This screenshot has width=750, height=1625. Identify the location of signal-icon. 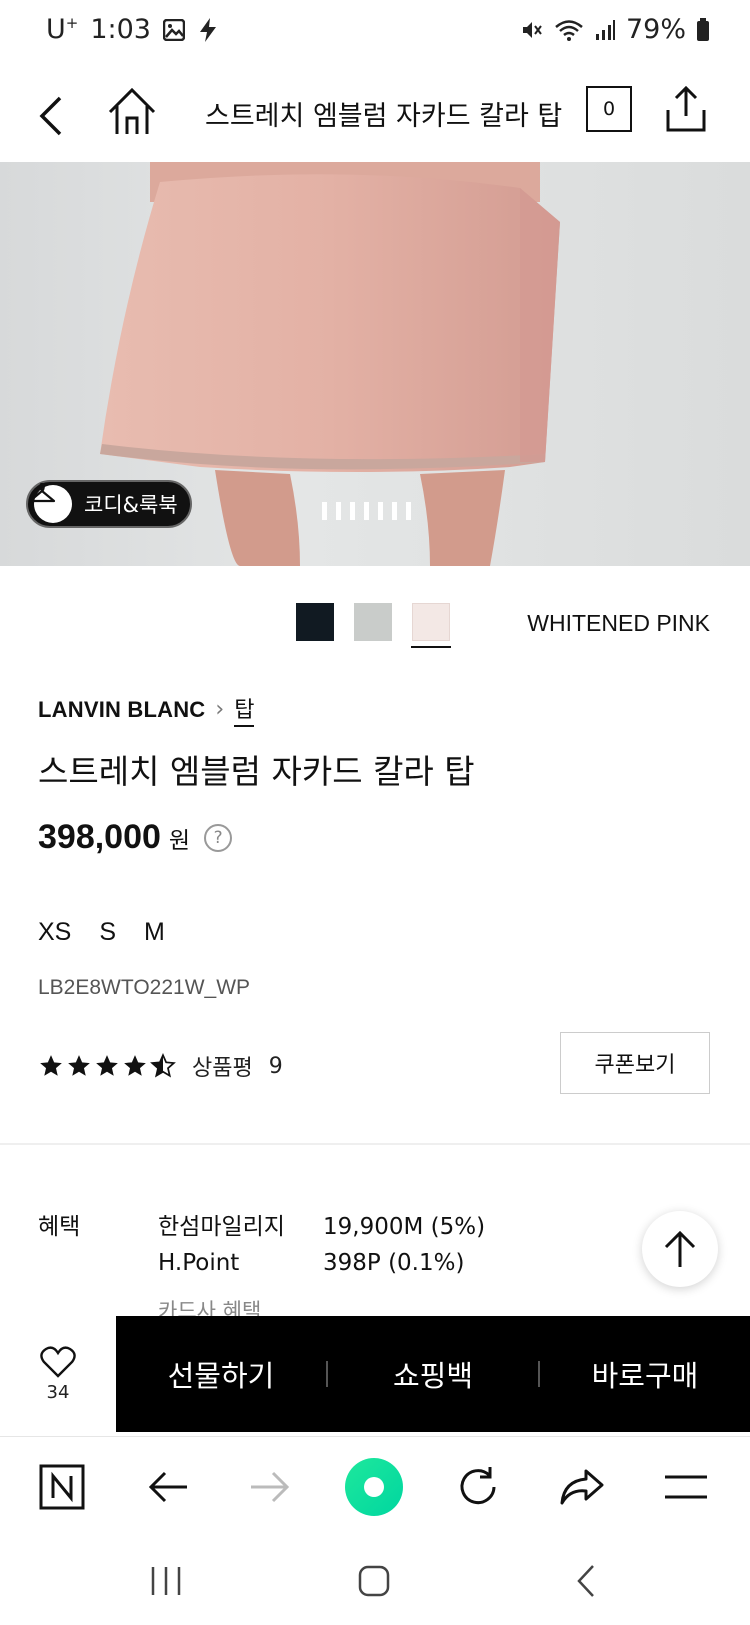
(605, 30).